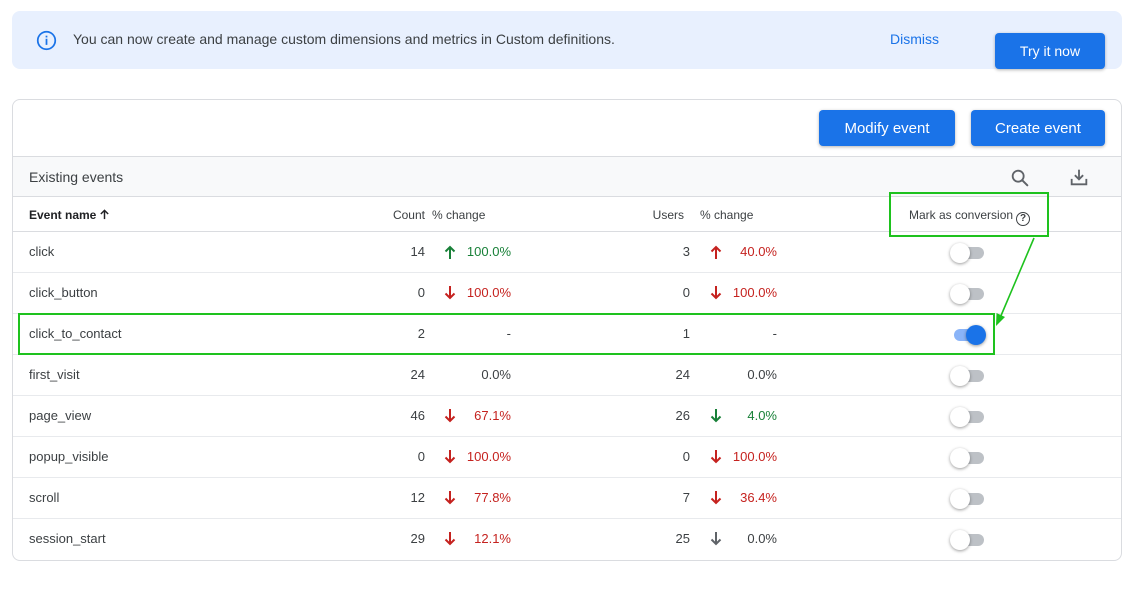 The width and height of the screenshot is (1137, 612). What do you see at coordinates (69, 215) in the screenshot?
I see `column-event-name: Event name` at bounding box center [69, 215].